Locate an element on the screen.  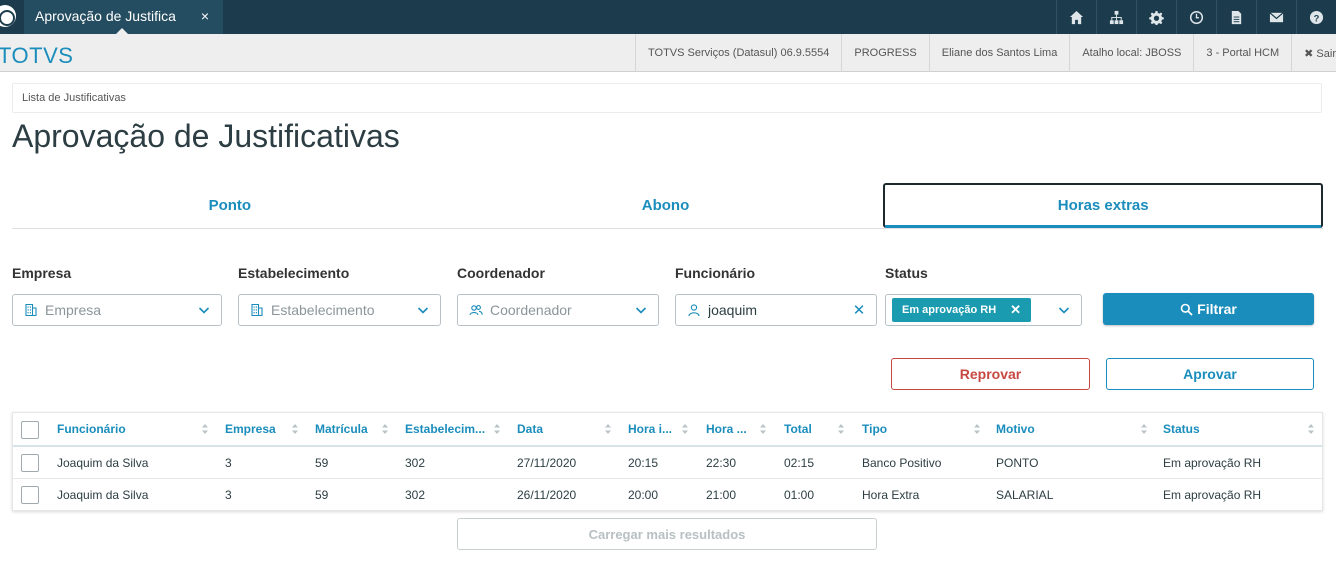
cell-total: 02:15 is located at coordinates (799, 462).